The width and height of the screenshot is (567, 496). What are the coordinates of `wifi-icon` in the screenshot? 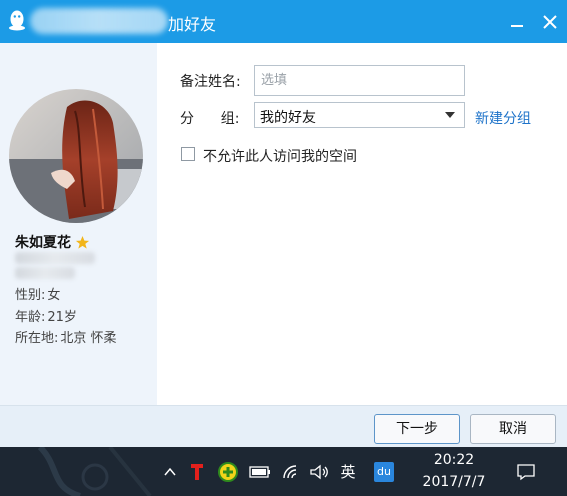 It's located at (292, 471).